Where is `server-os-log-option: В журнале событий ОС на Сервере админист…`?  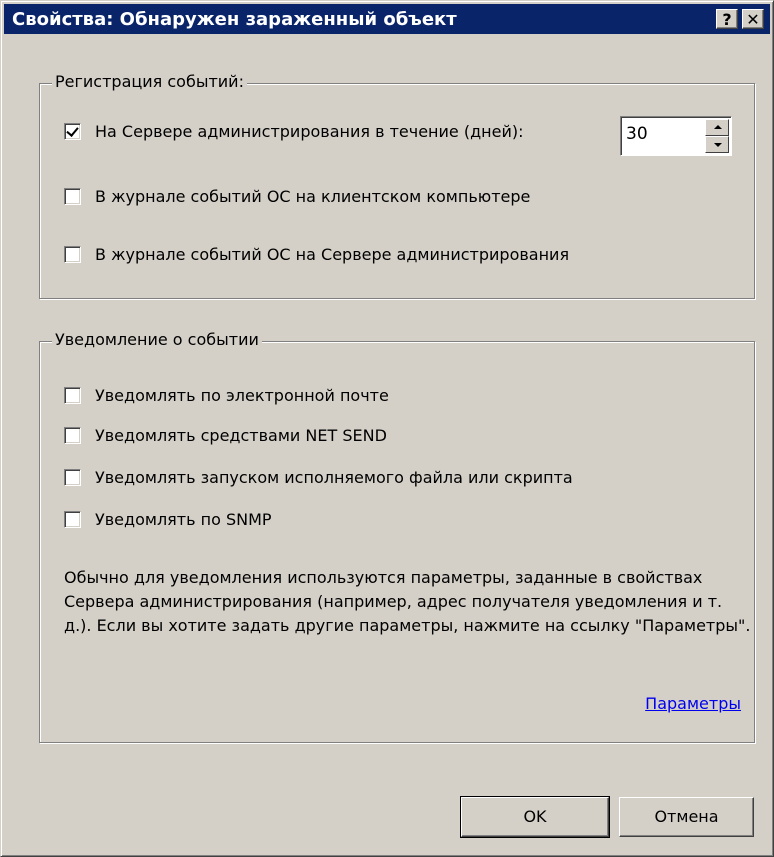 server-os-log-option: В журнале событий ОС на Сервере админист… is located at coordinates (316, 254).